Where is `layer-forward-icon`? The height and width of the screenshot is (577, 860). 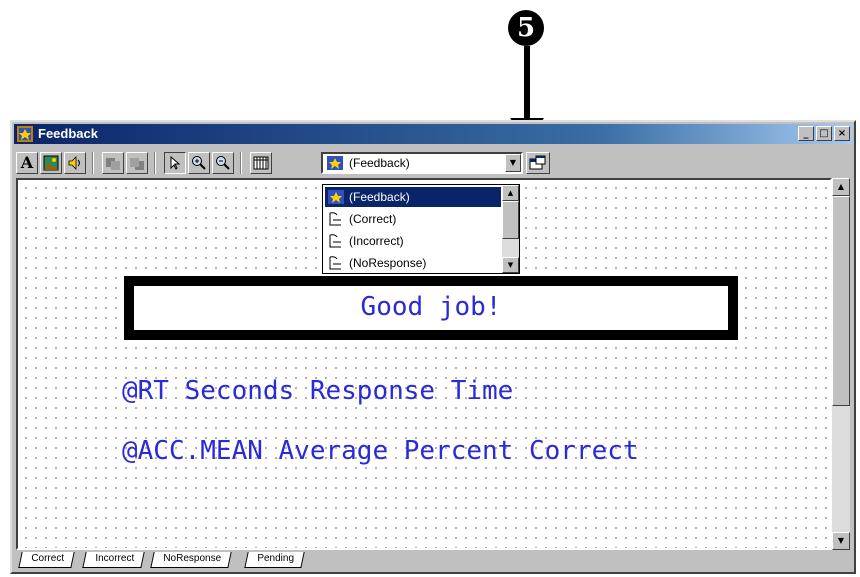 layer-forward-icon is located at coordinates (113, 164).